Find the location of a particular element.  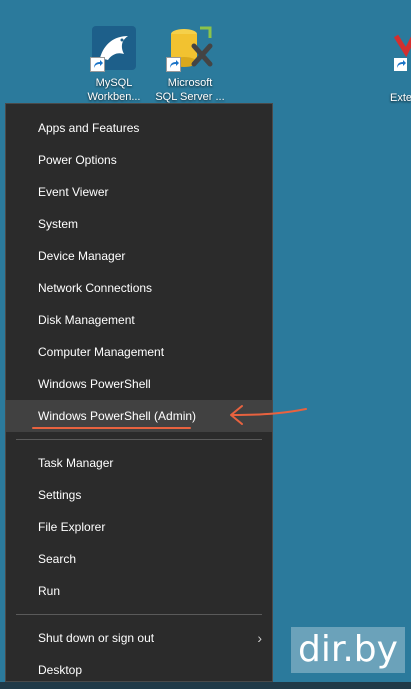

menu-item-windows-powershell: Windows PowerShell is located at coordinates (139, 384).